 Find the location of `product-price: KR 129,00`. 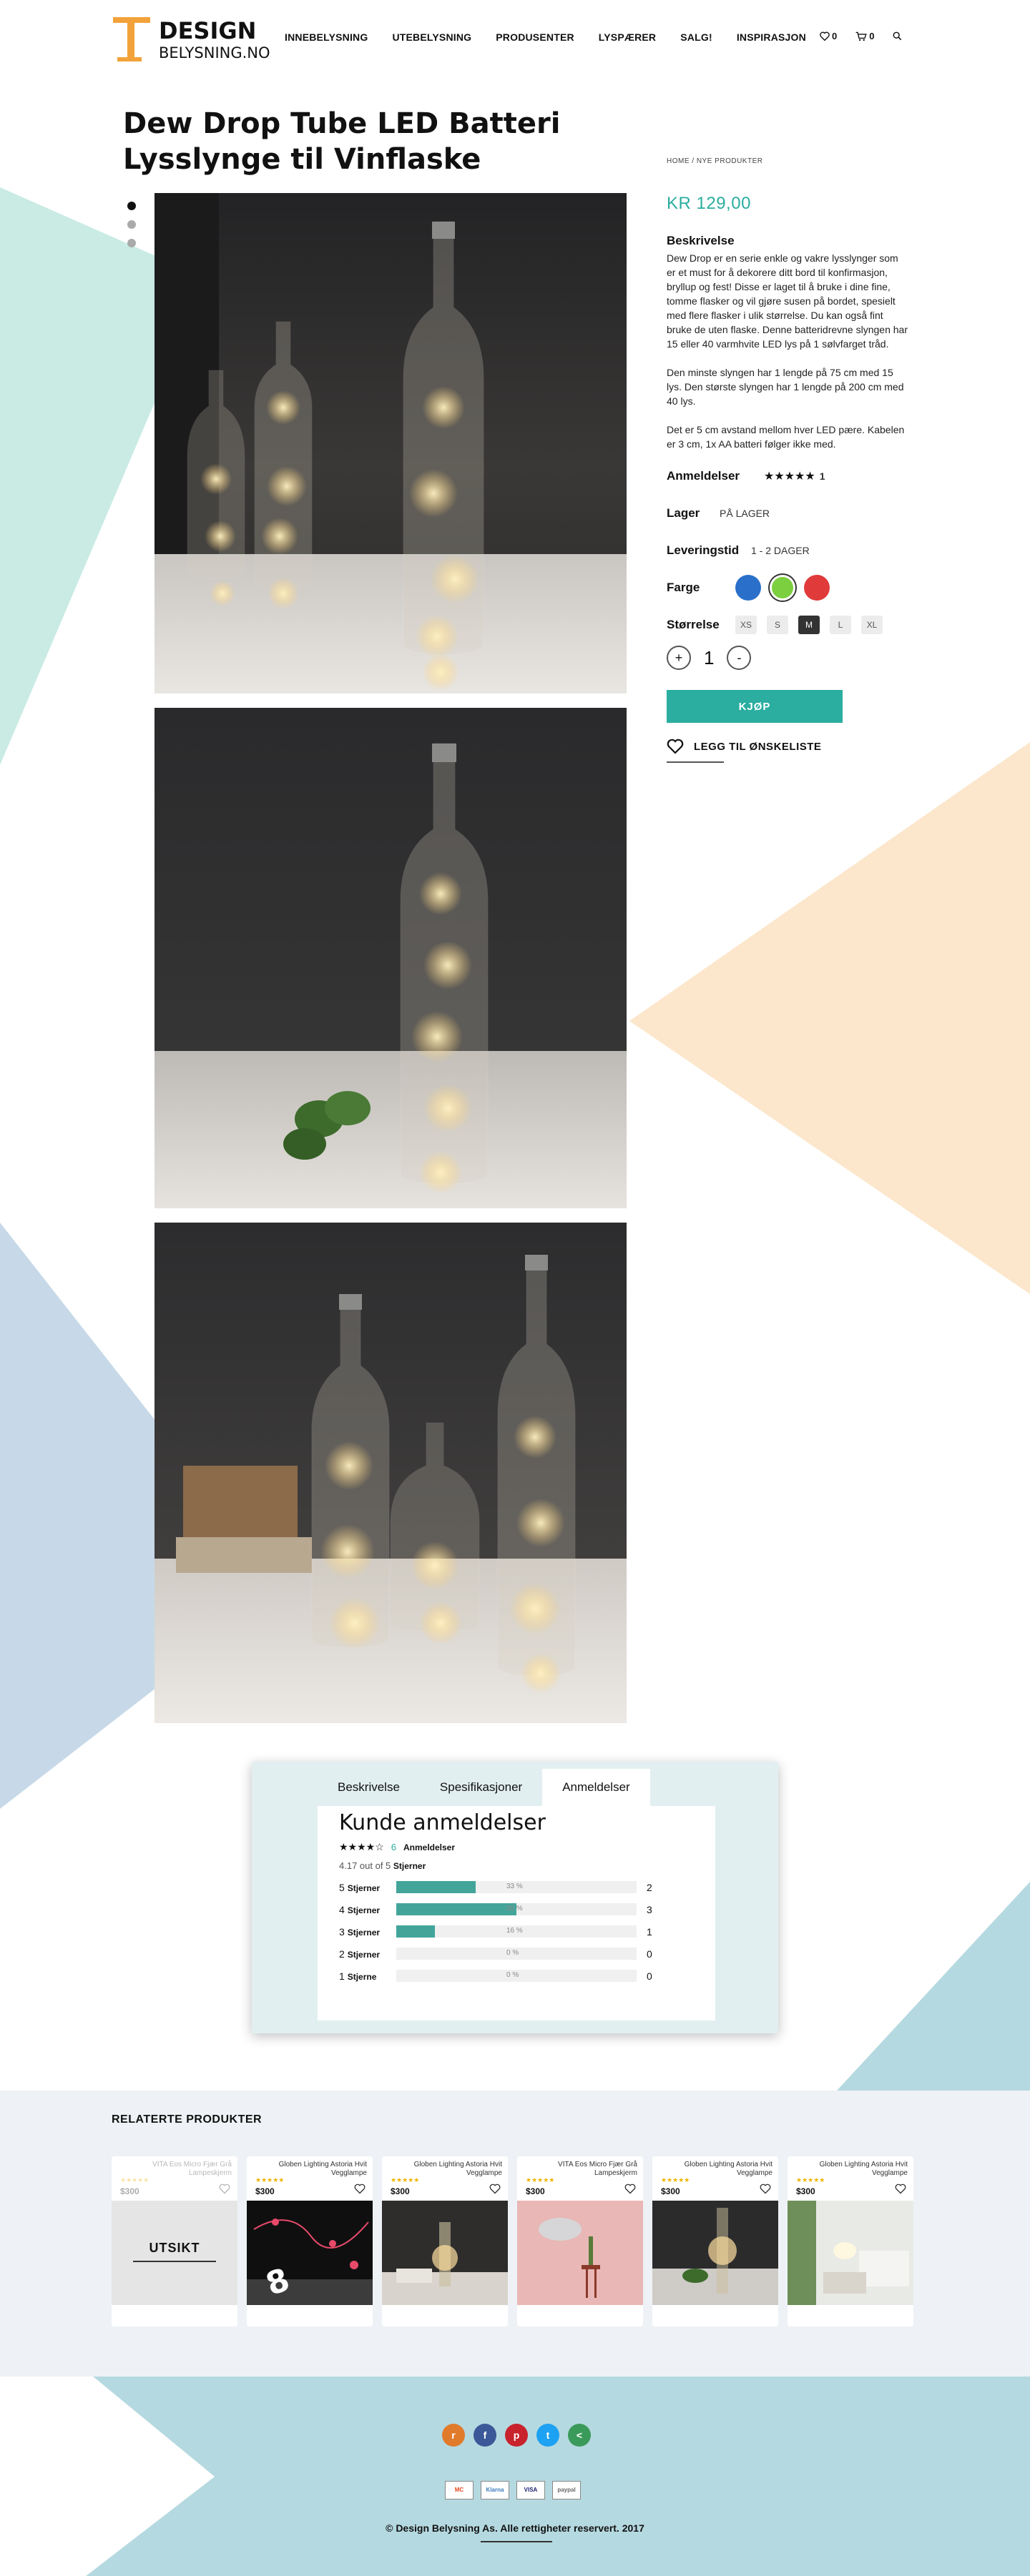

product-price: KR 129,00 is located at coordinates (709, 203).